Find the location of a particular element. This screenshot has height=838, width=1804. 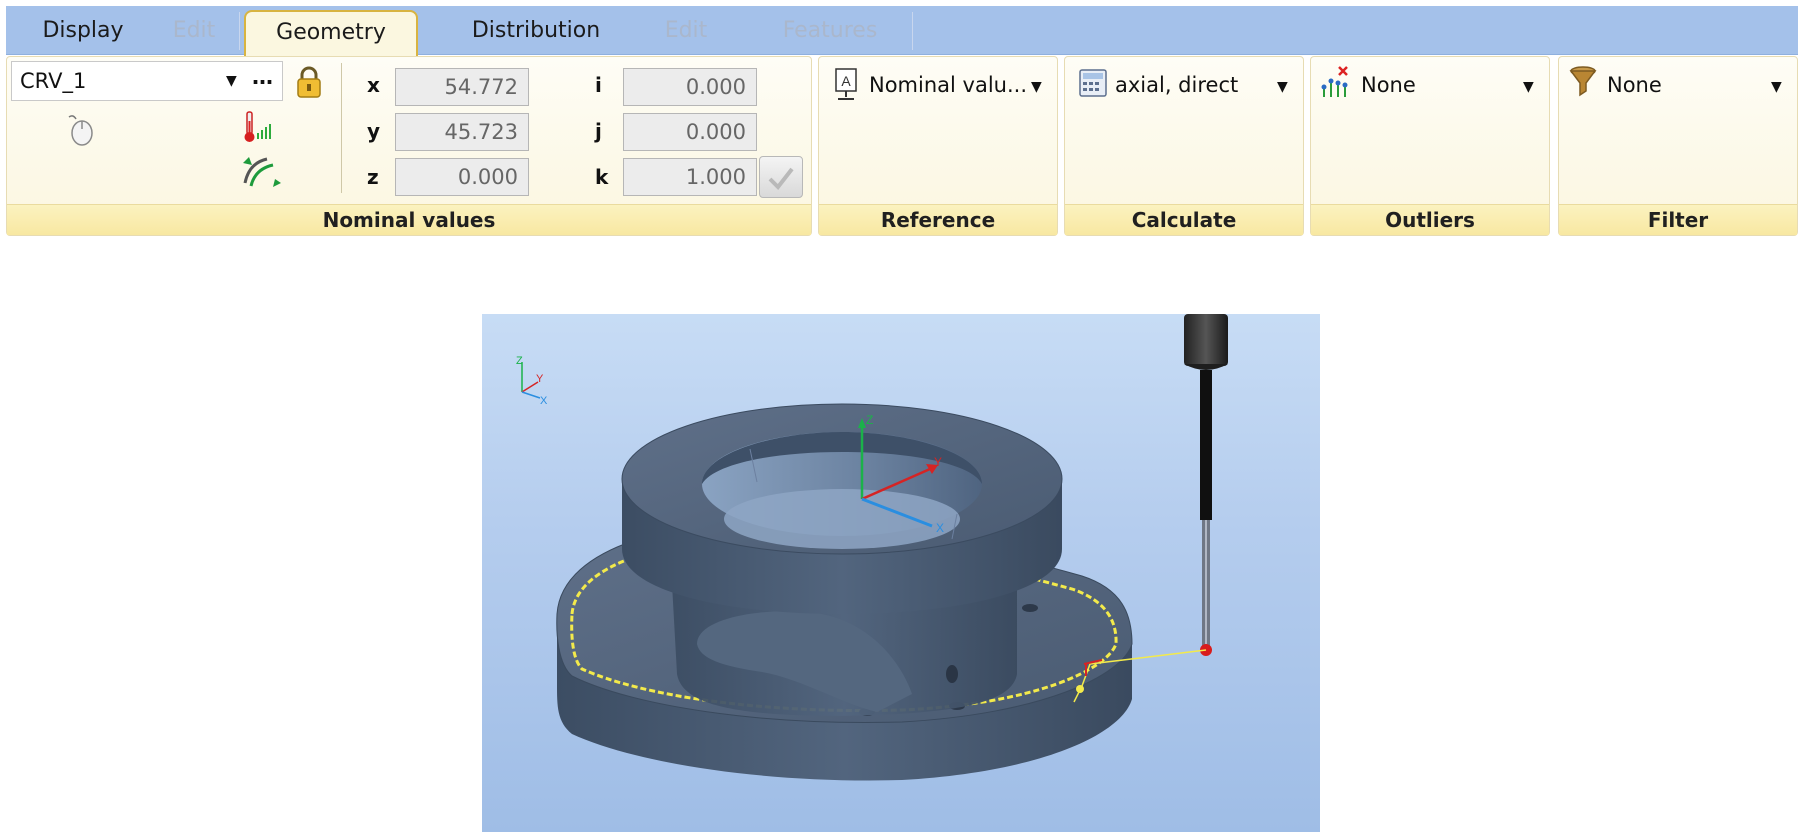

group-label-outliers: Outliers is located at coordinates (1430, 219).